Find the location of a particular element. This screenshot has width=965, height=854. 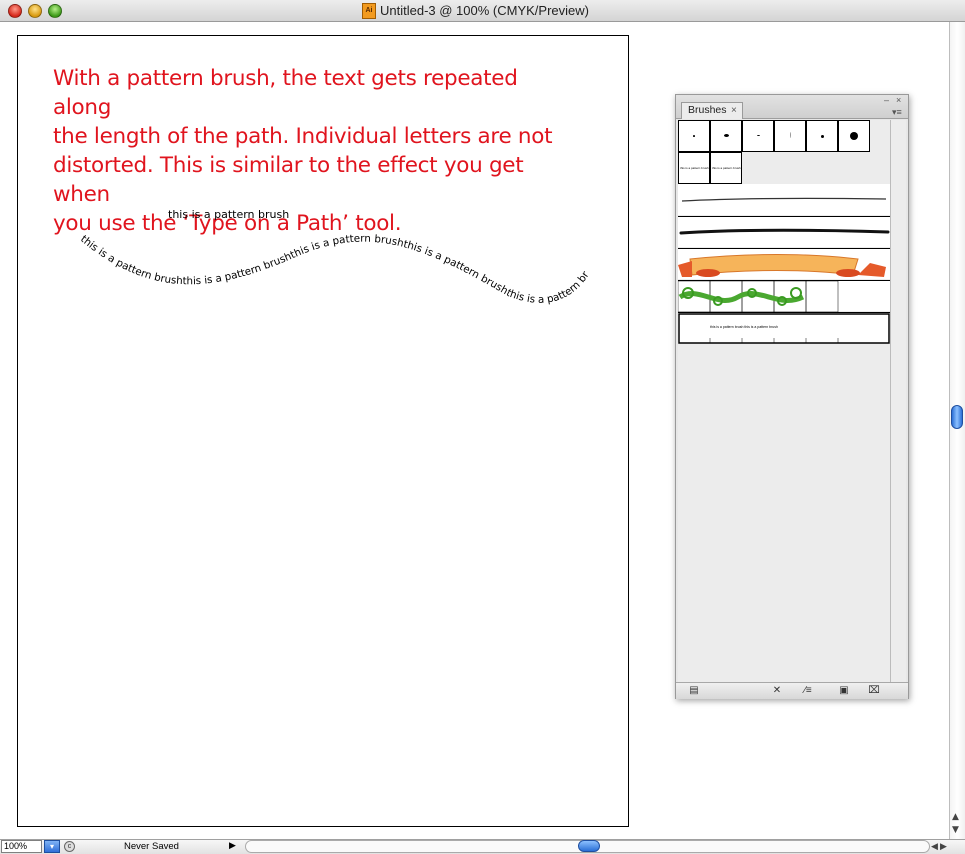

window-title: Untitled-3 @ 100% (CMYK/Preview) is located at coordinates (484, 10).